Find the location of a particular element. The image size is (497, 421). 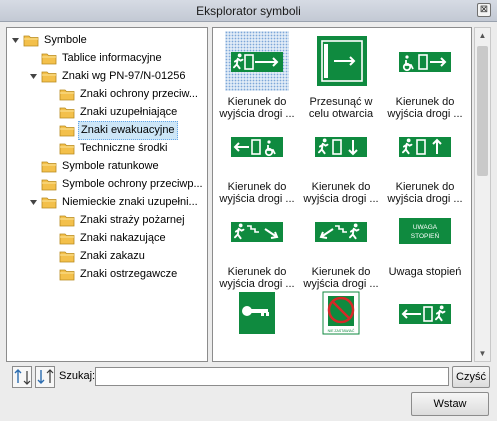

tree-item: Tablice informacyjne is located at coordinates (96, 58).